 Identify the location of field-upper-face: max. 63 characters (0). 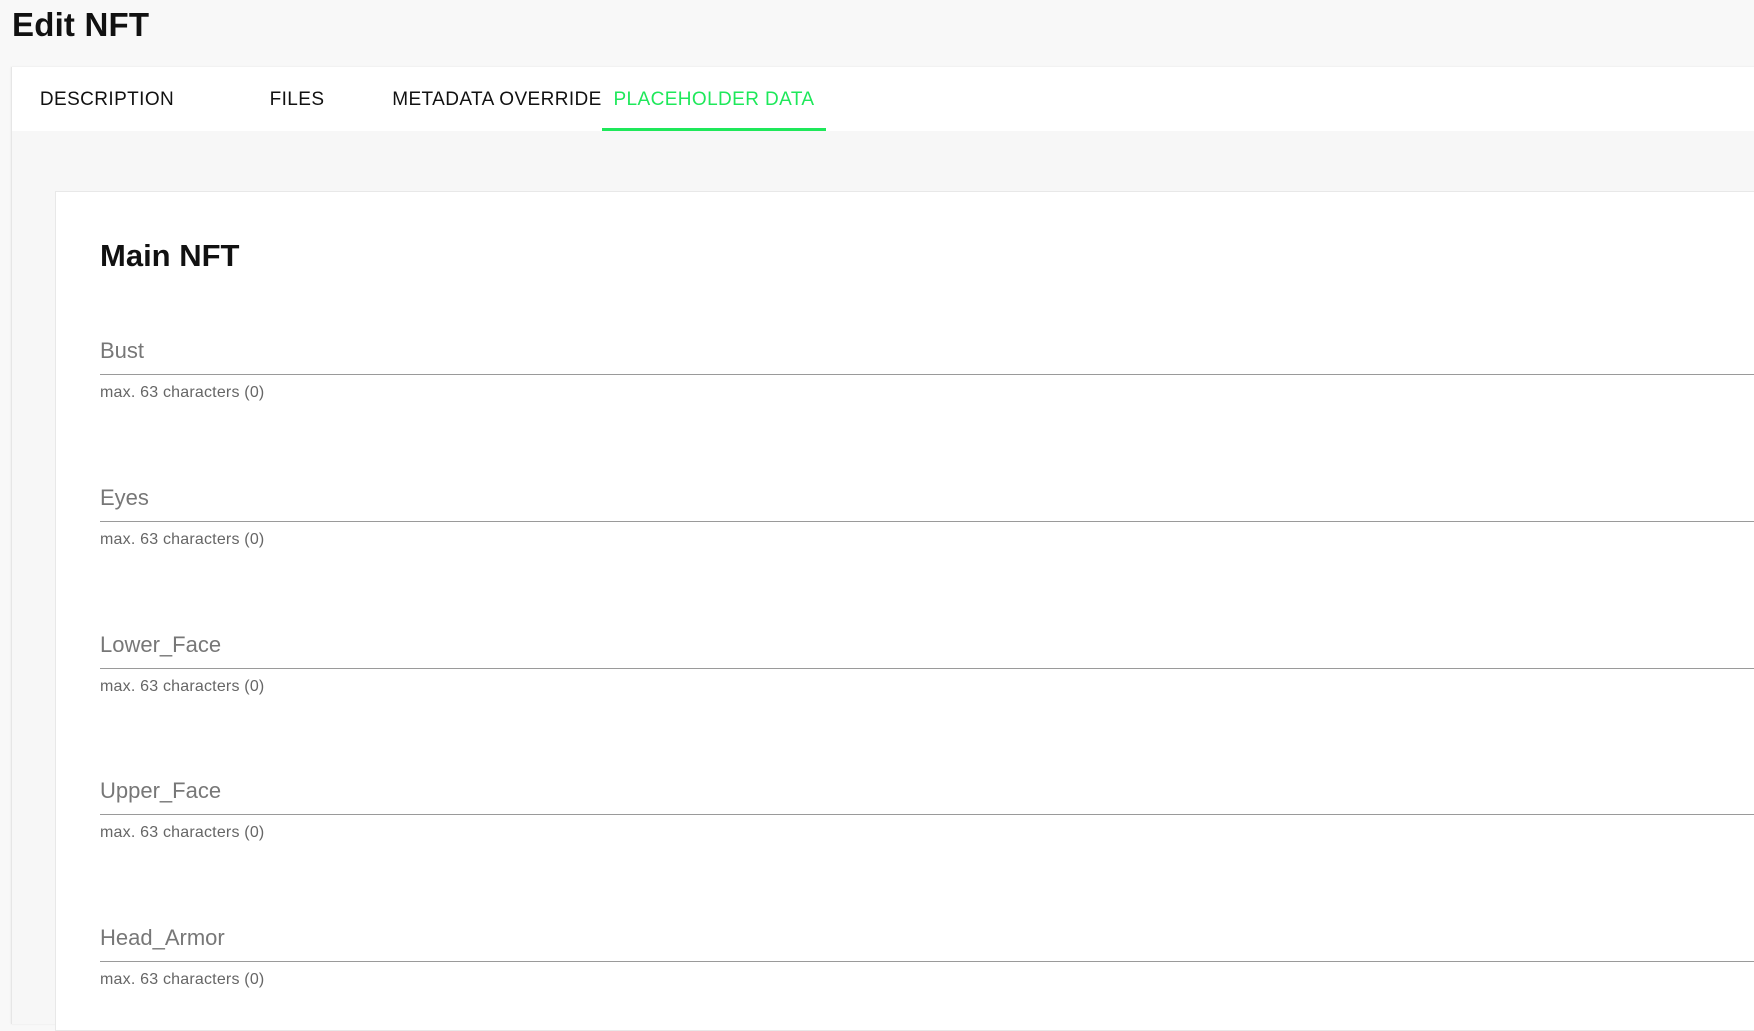
(927, 813).